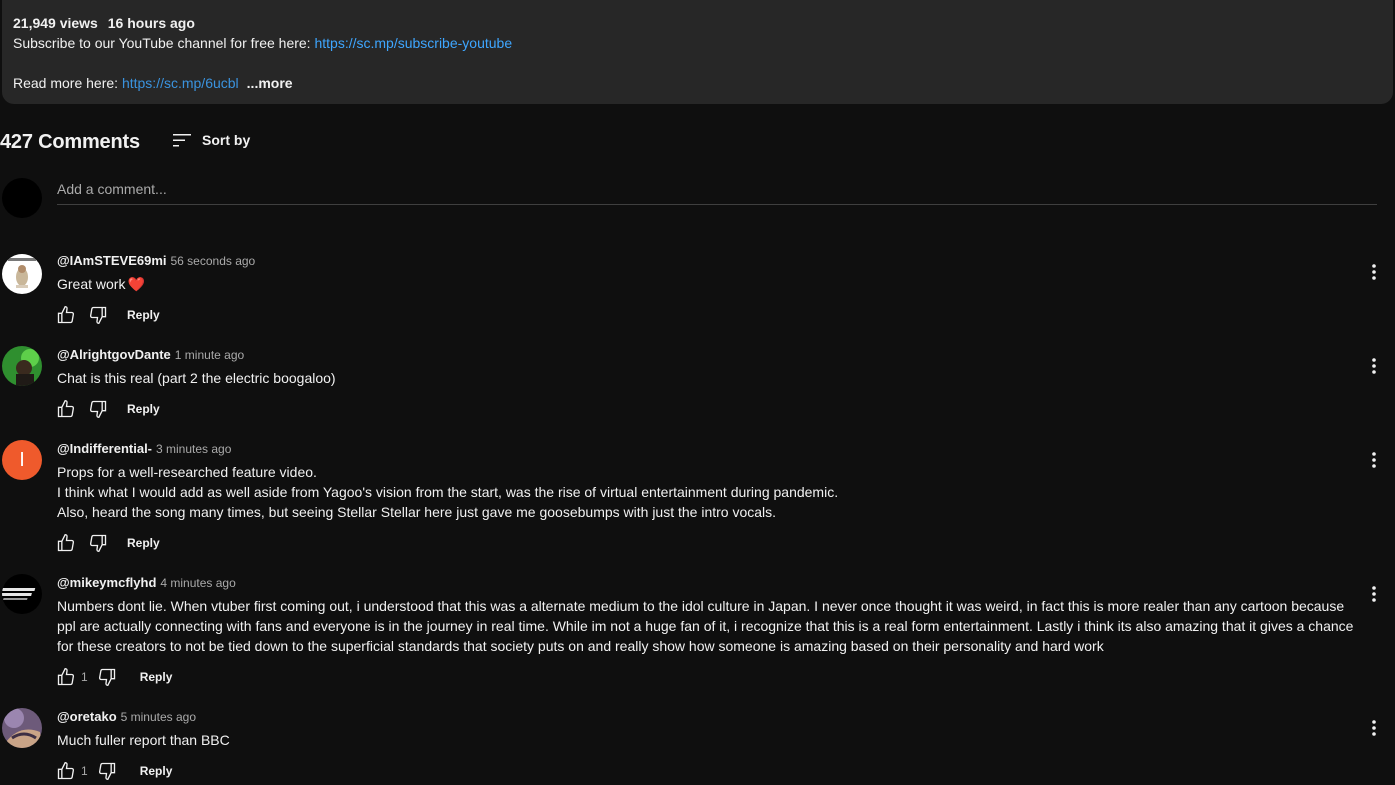  What do you see at coordinates (104, 448) in the screenshot?
I see `comment-author: @Indifferential-` at bounding box center [104, 448].